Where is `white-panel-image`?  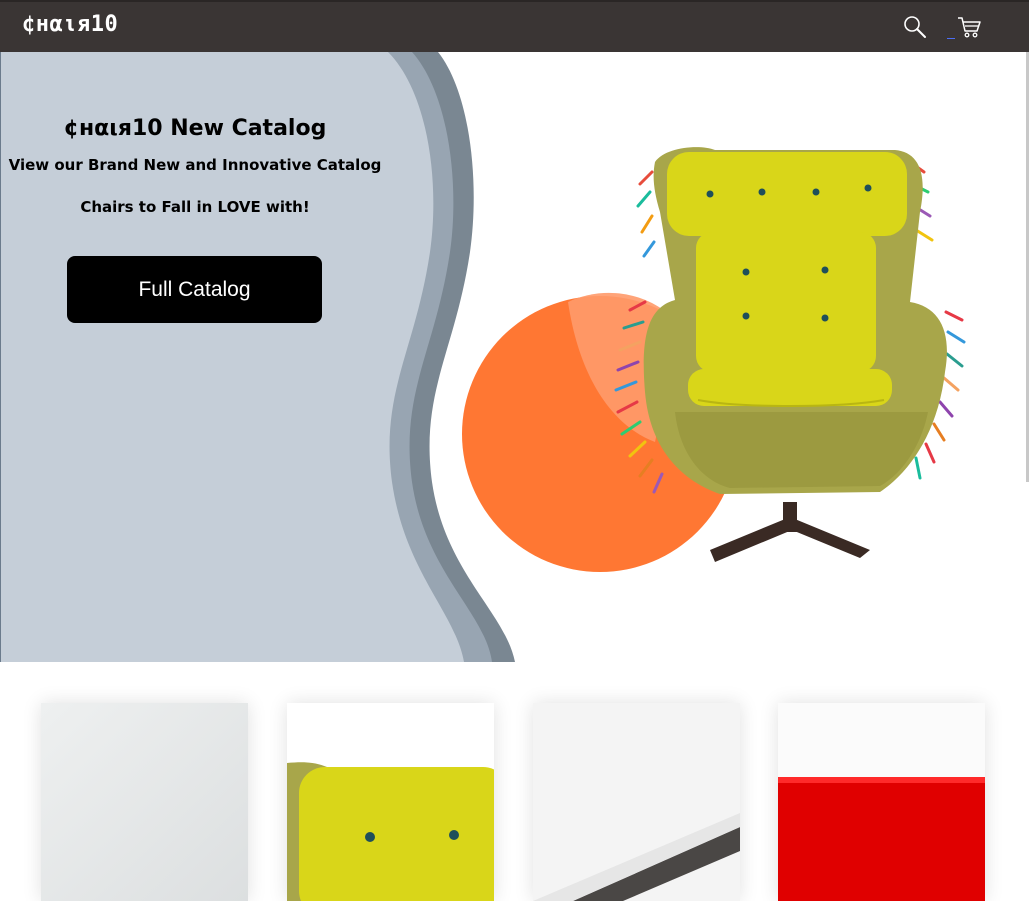
white-panel-image is located at coordinates (636, 802).